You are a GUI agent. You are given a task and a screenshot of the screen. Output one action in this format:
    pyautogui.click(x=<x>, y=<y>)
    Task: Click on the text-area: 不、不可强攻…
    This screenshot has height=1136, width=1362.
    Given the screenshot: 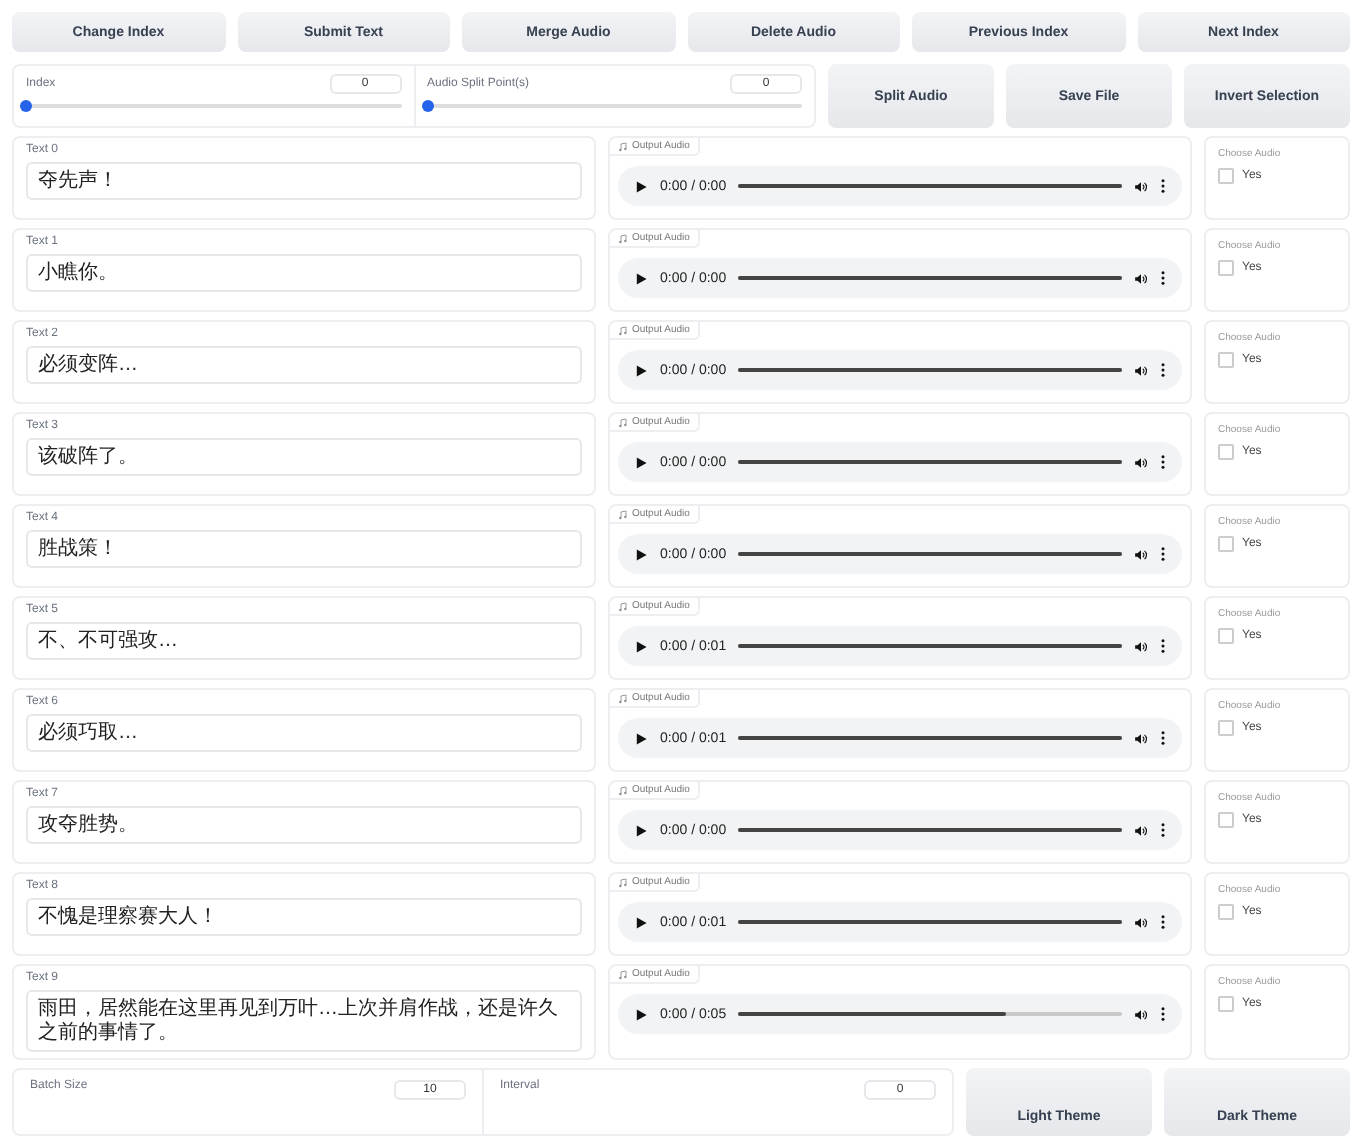 What is the action you would take?
    pyautogui.click(x=304, y=641)
    